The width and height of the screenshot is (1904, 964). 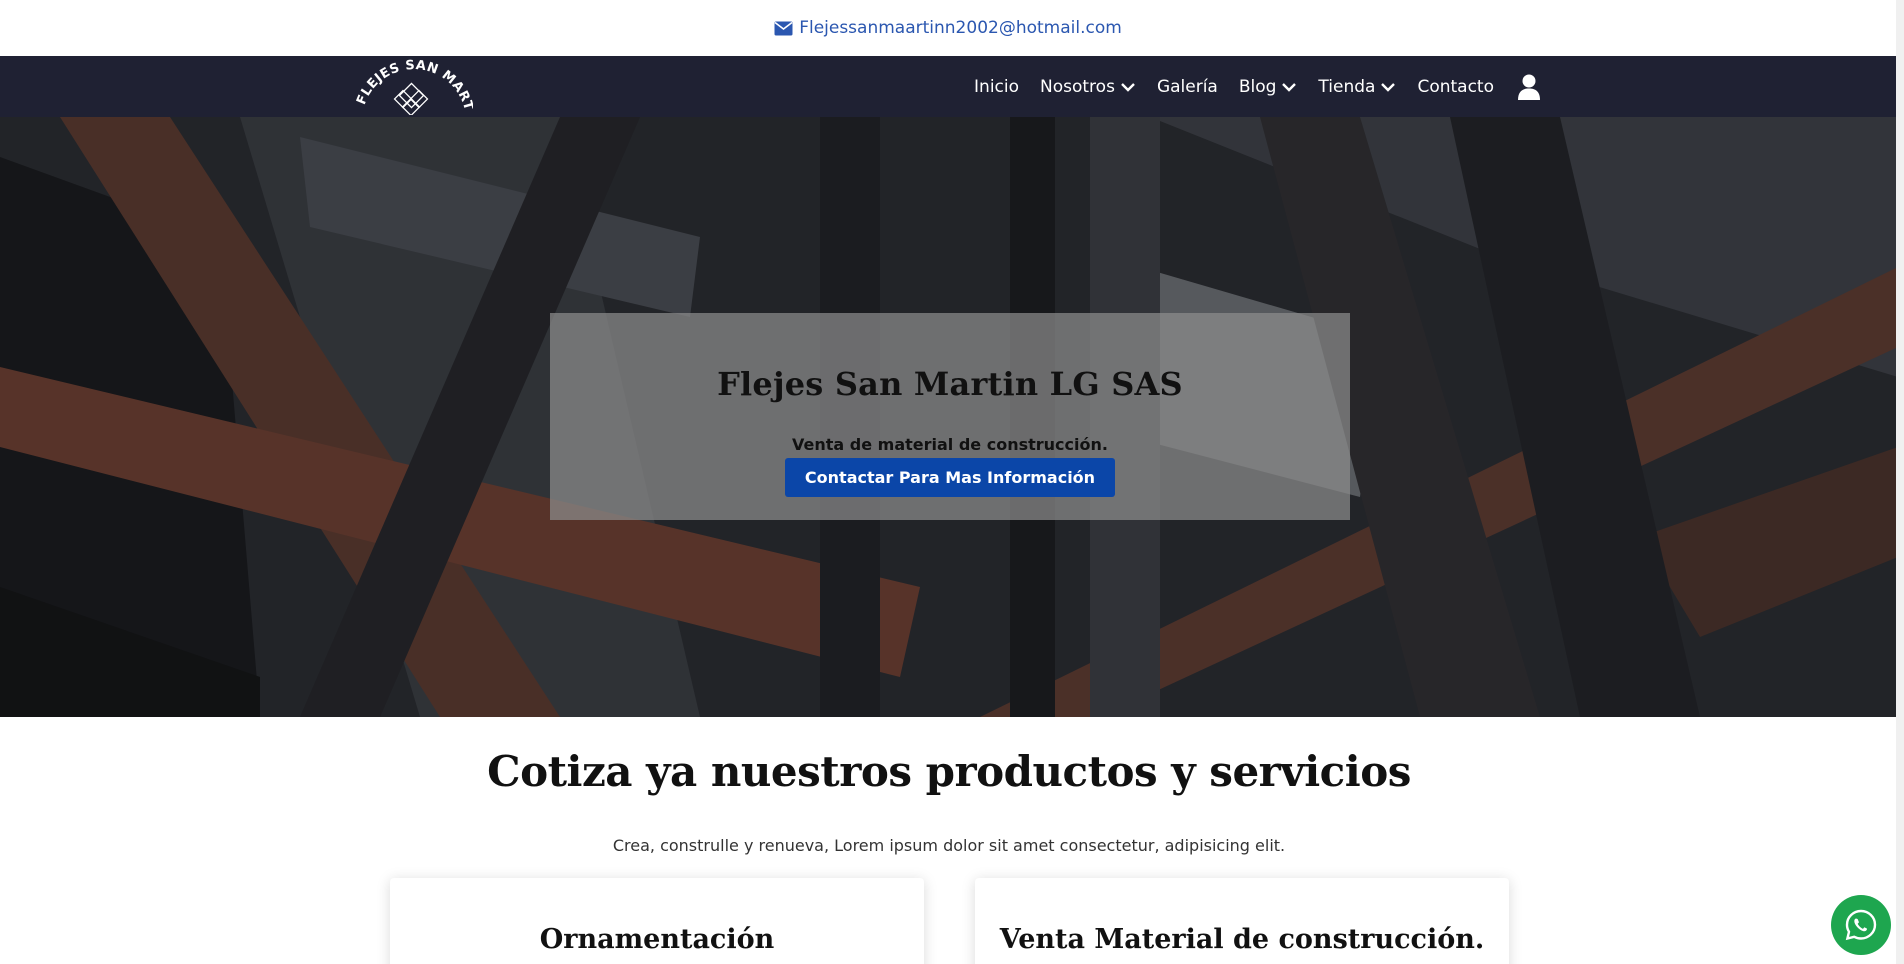 I want to click on hero-title: Flejes San Martin LG SAS, so click(x=950, y=384).